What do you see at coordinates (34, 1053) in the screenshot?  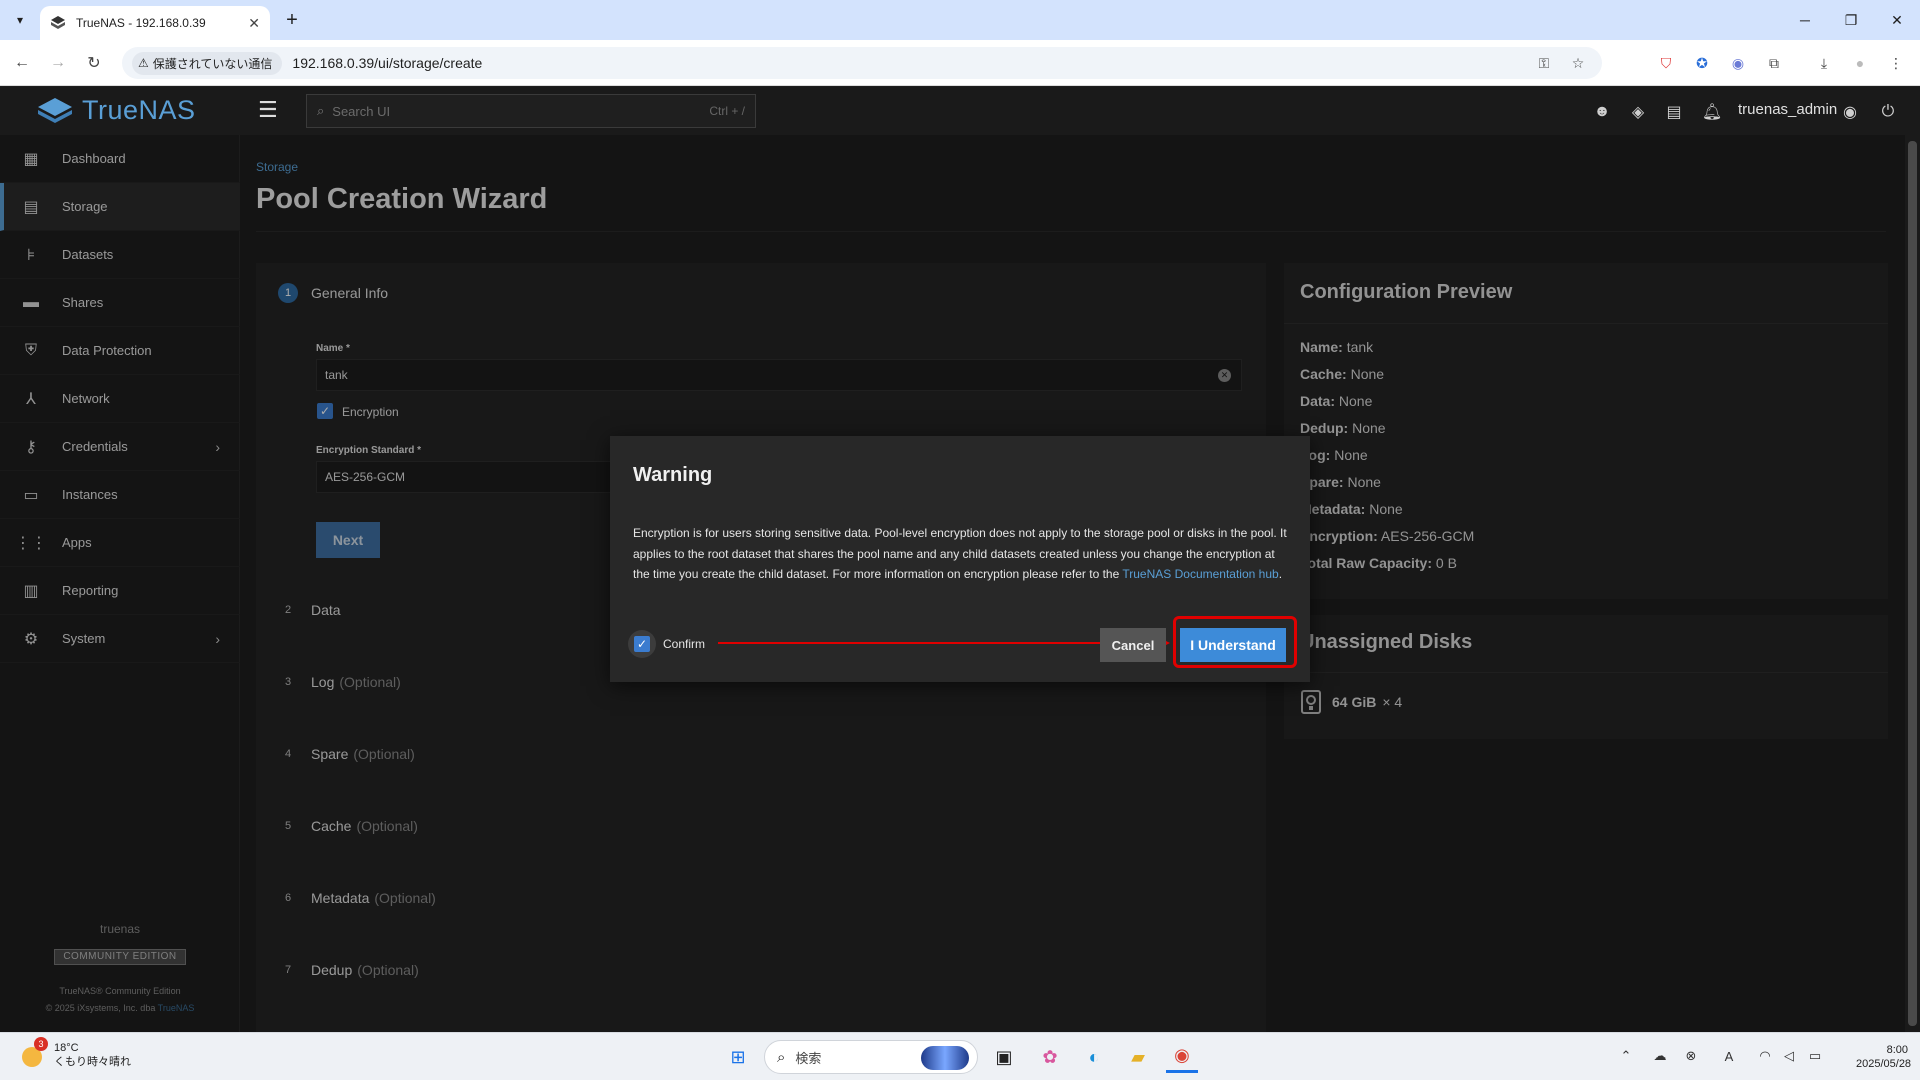 I see `weather-sun-icon: 3` at bounding box center [34, 1053].